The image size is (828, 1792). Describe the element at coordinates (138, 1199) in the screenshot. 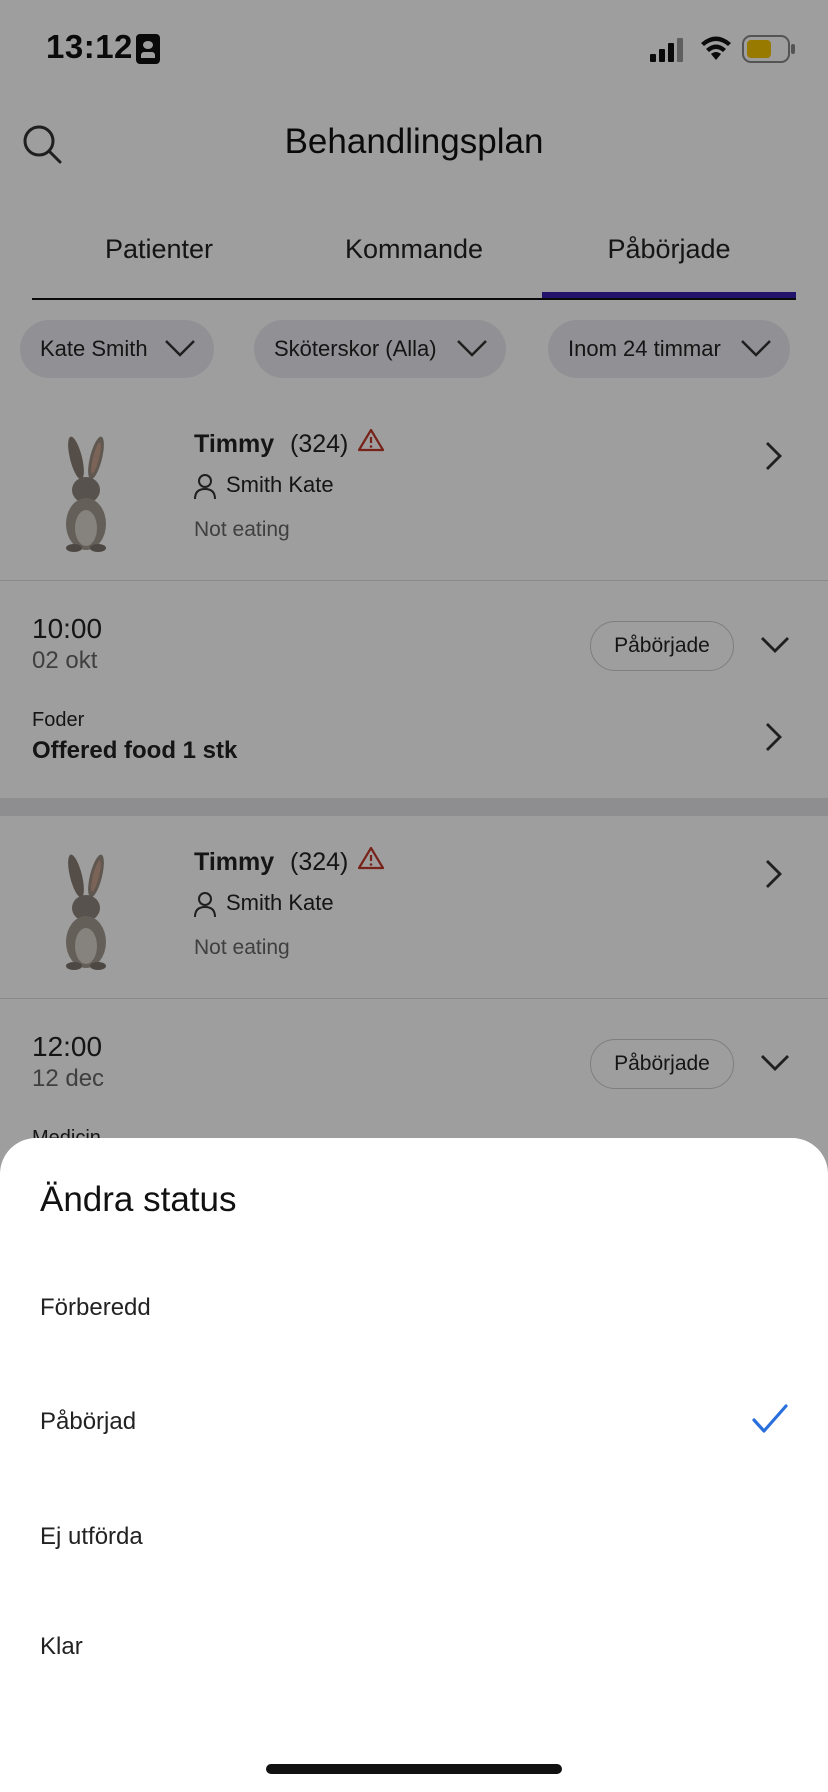

I see `sheet-title: Ändra status` at that location.